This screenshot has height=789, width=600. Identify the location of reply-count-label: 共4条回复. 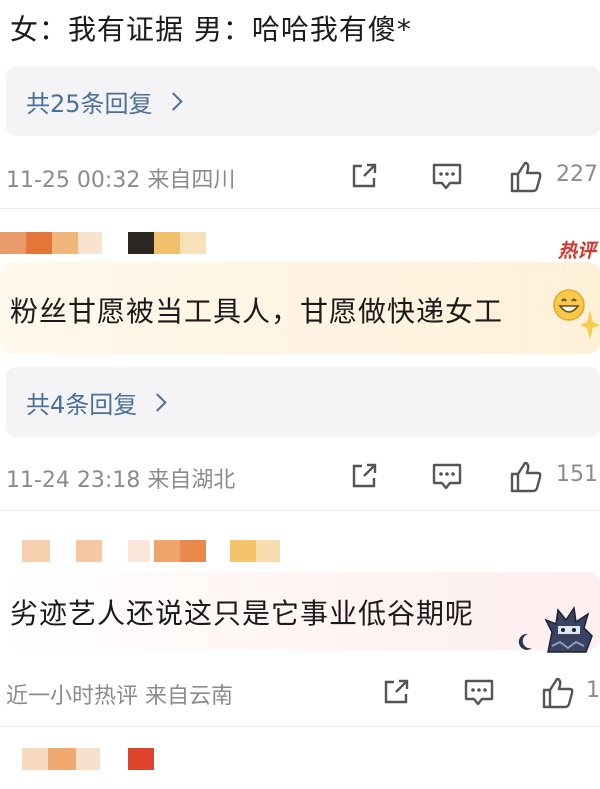
(82, 405).